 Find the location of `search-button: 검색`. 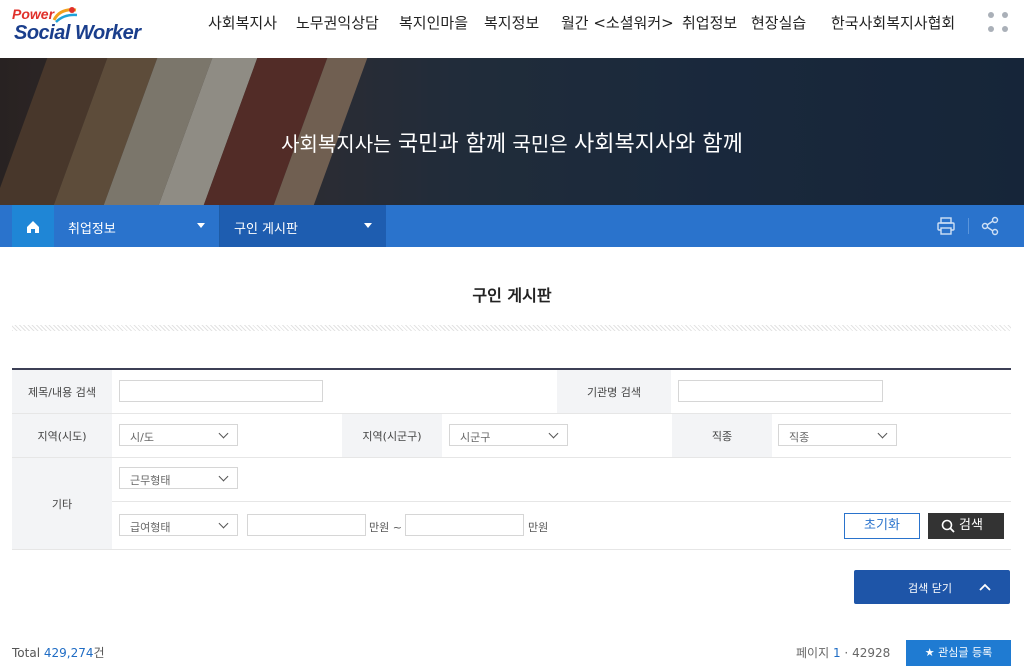

search-button: 검색 is located at coordinates (966, 526).